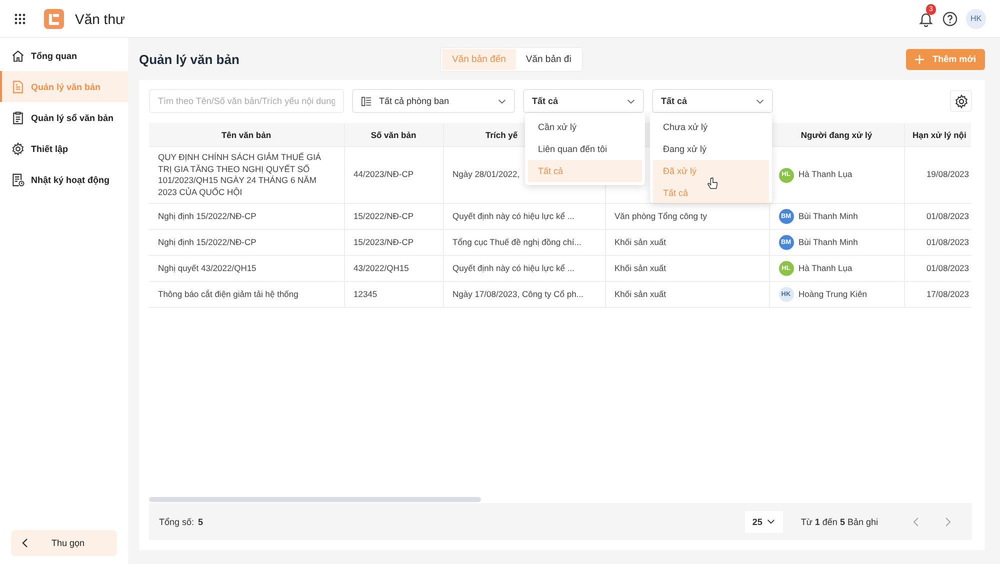  I want to click on table-cell: 19/08/2023, so click(947, 174).